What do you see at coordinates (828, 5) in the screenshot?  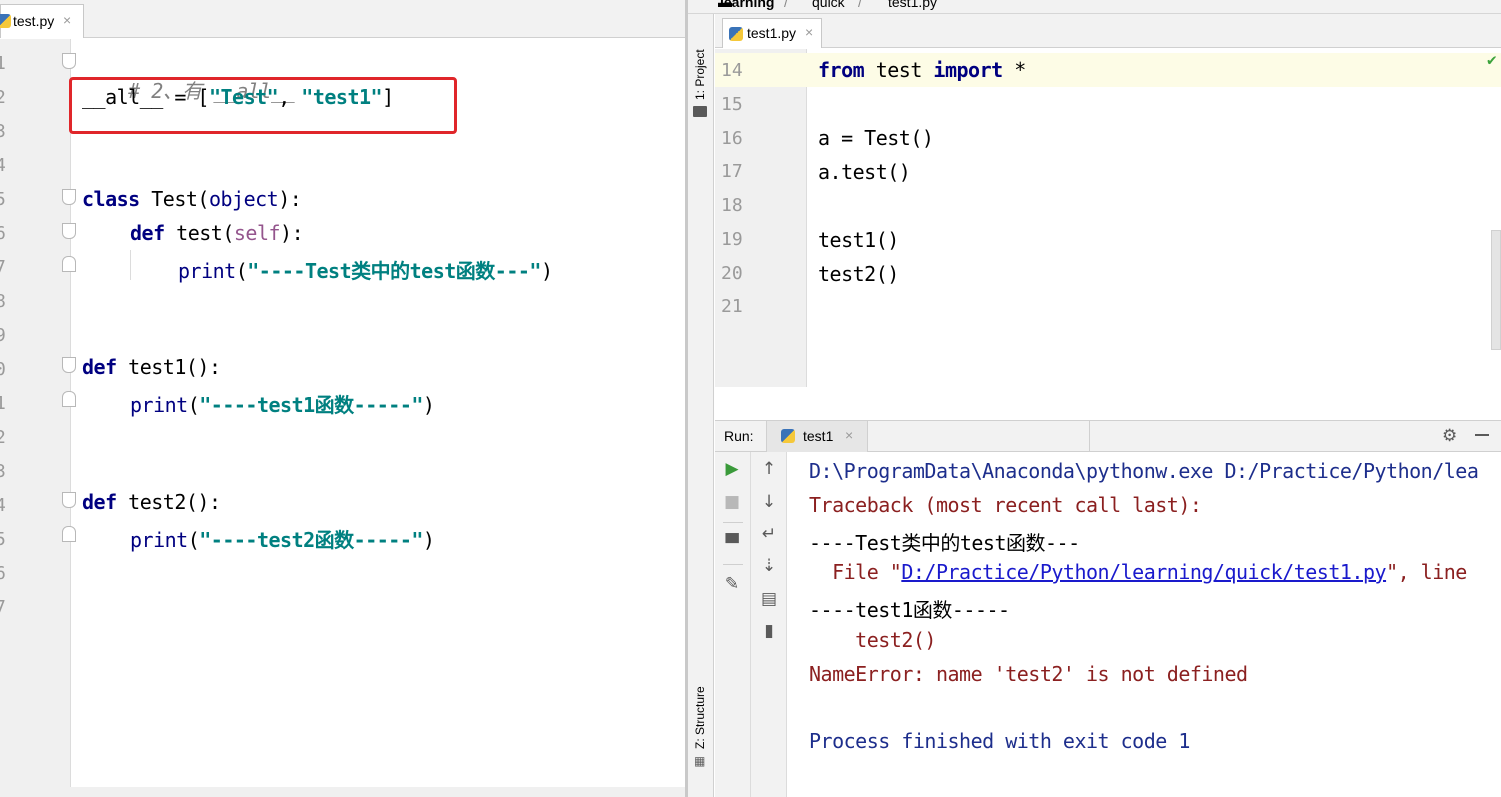 I see `breadcrumb-item-quick: quick` at bounding box center [828, 5].